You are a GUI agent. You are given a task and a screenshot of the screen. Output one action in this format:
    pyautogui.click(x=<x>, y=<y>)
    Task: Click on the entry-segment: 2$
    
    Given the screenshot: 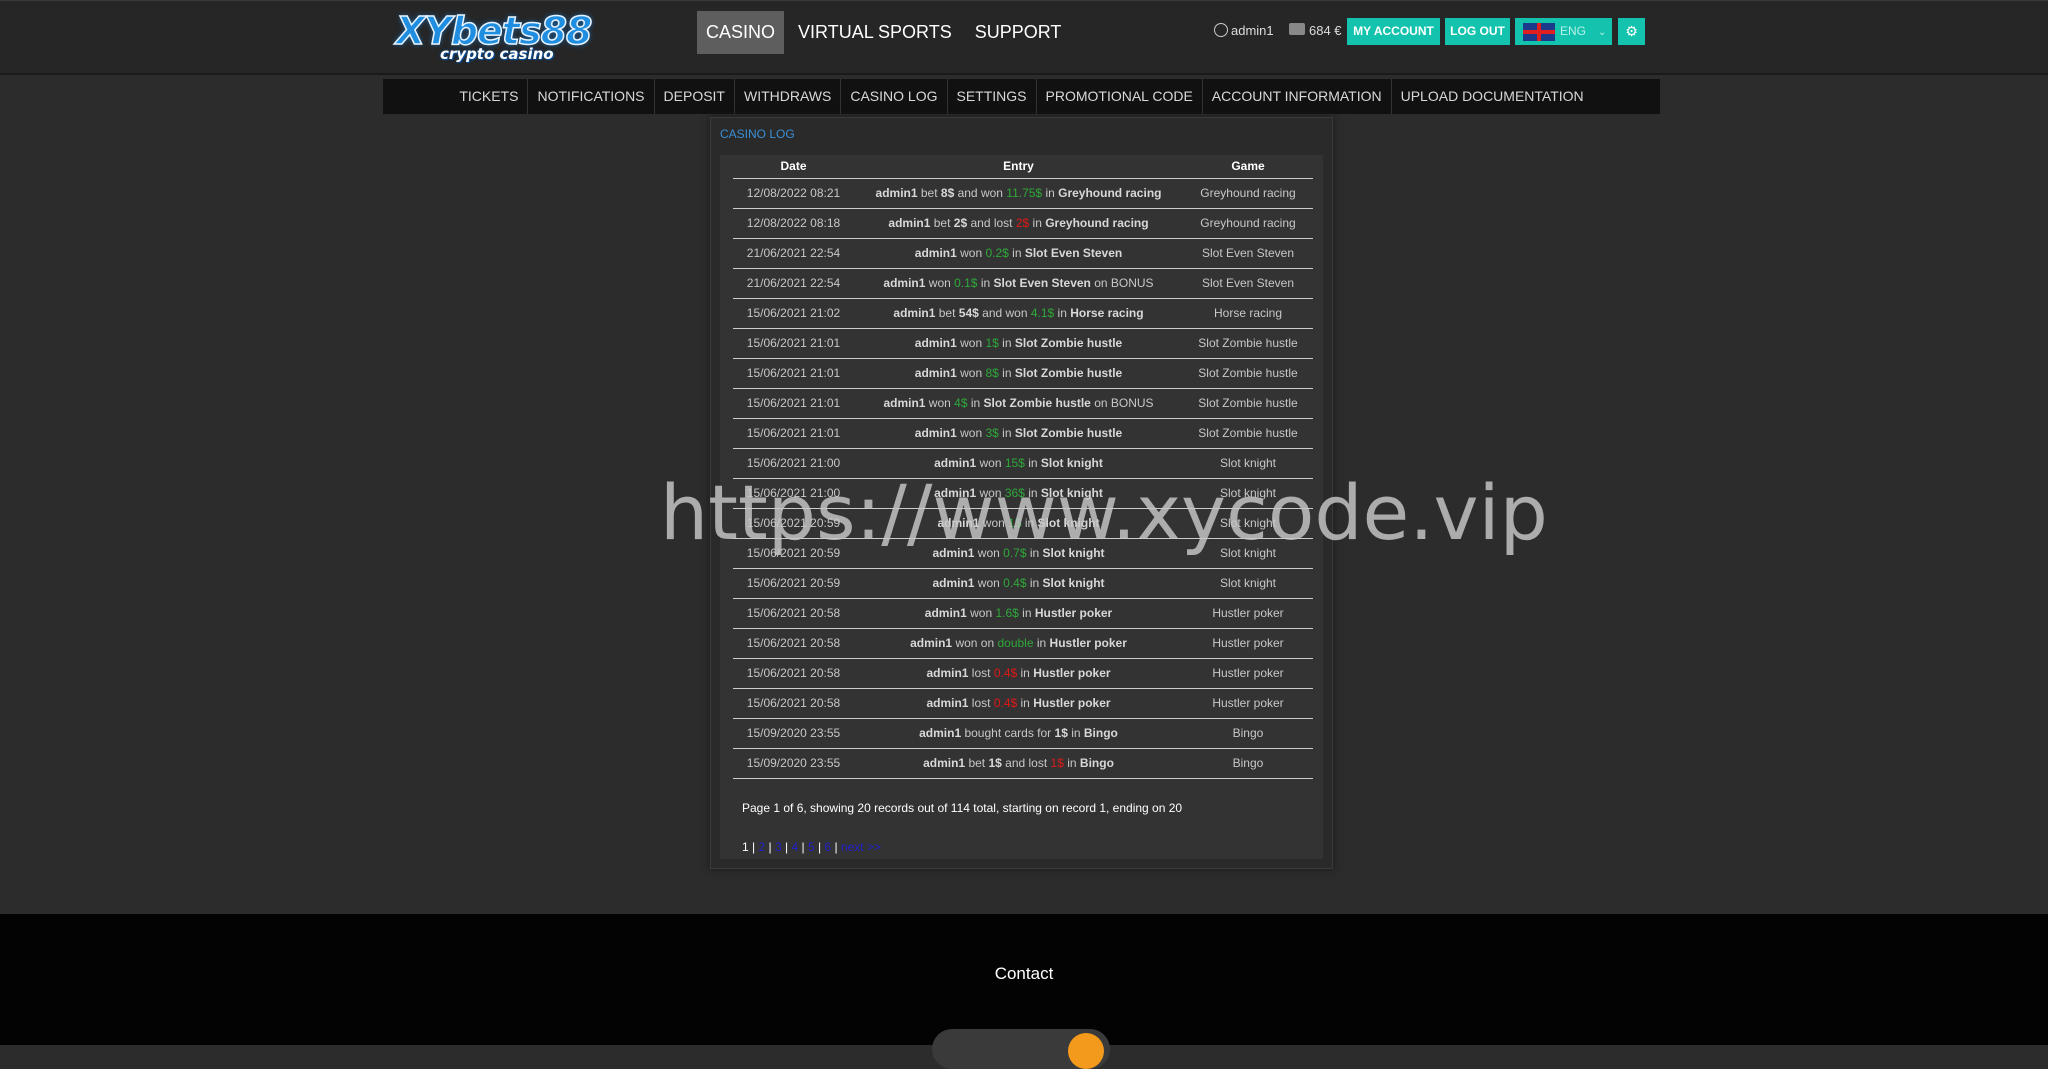 What is the action you would take?
    pyautogui.click(x=960, y=223)
    